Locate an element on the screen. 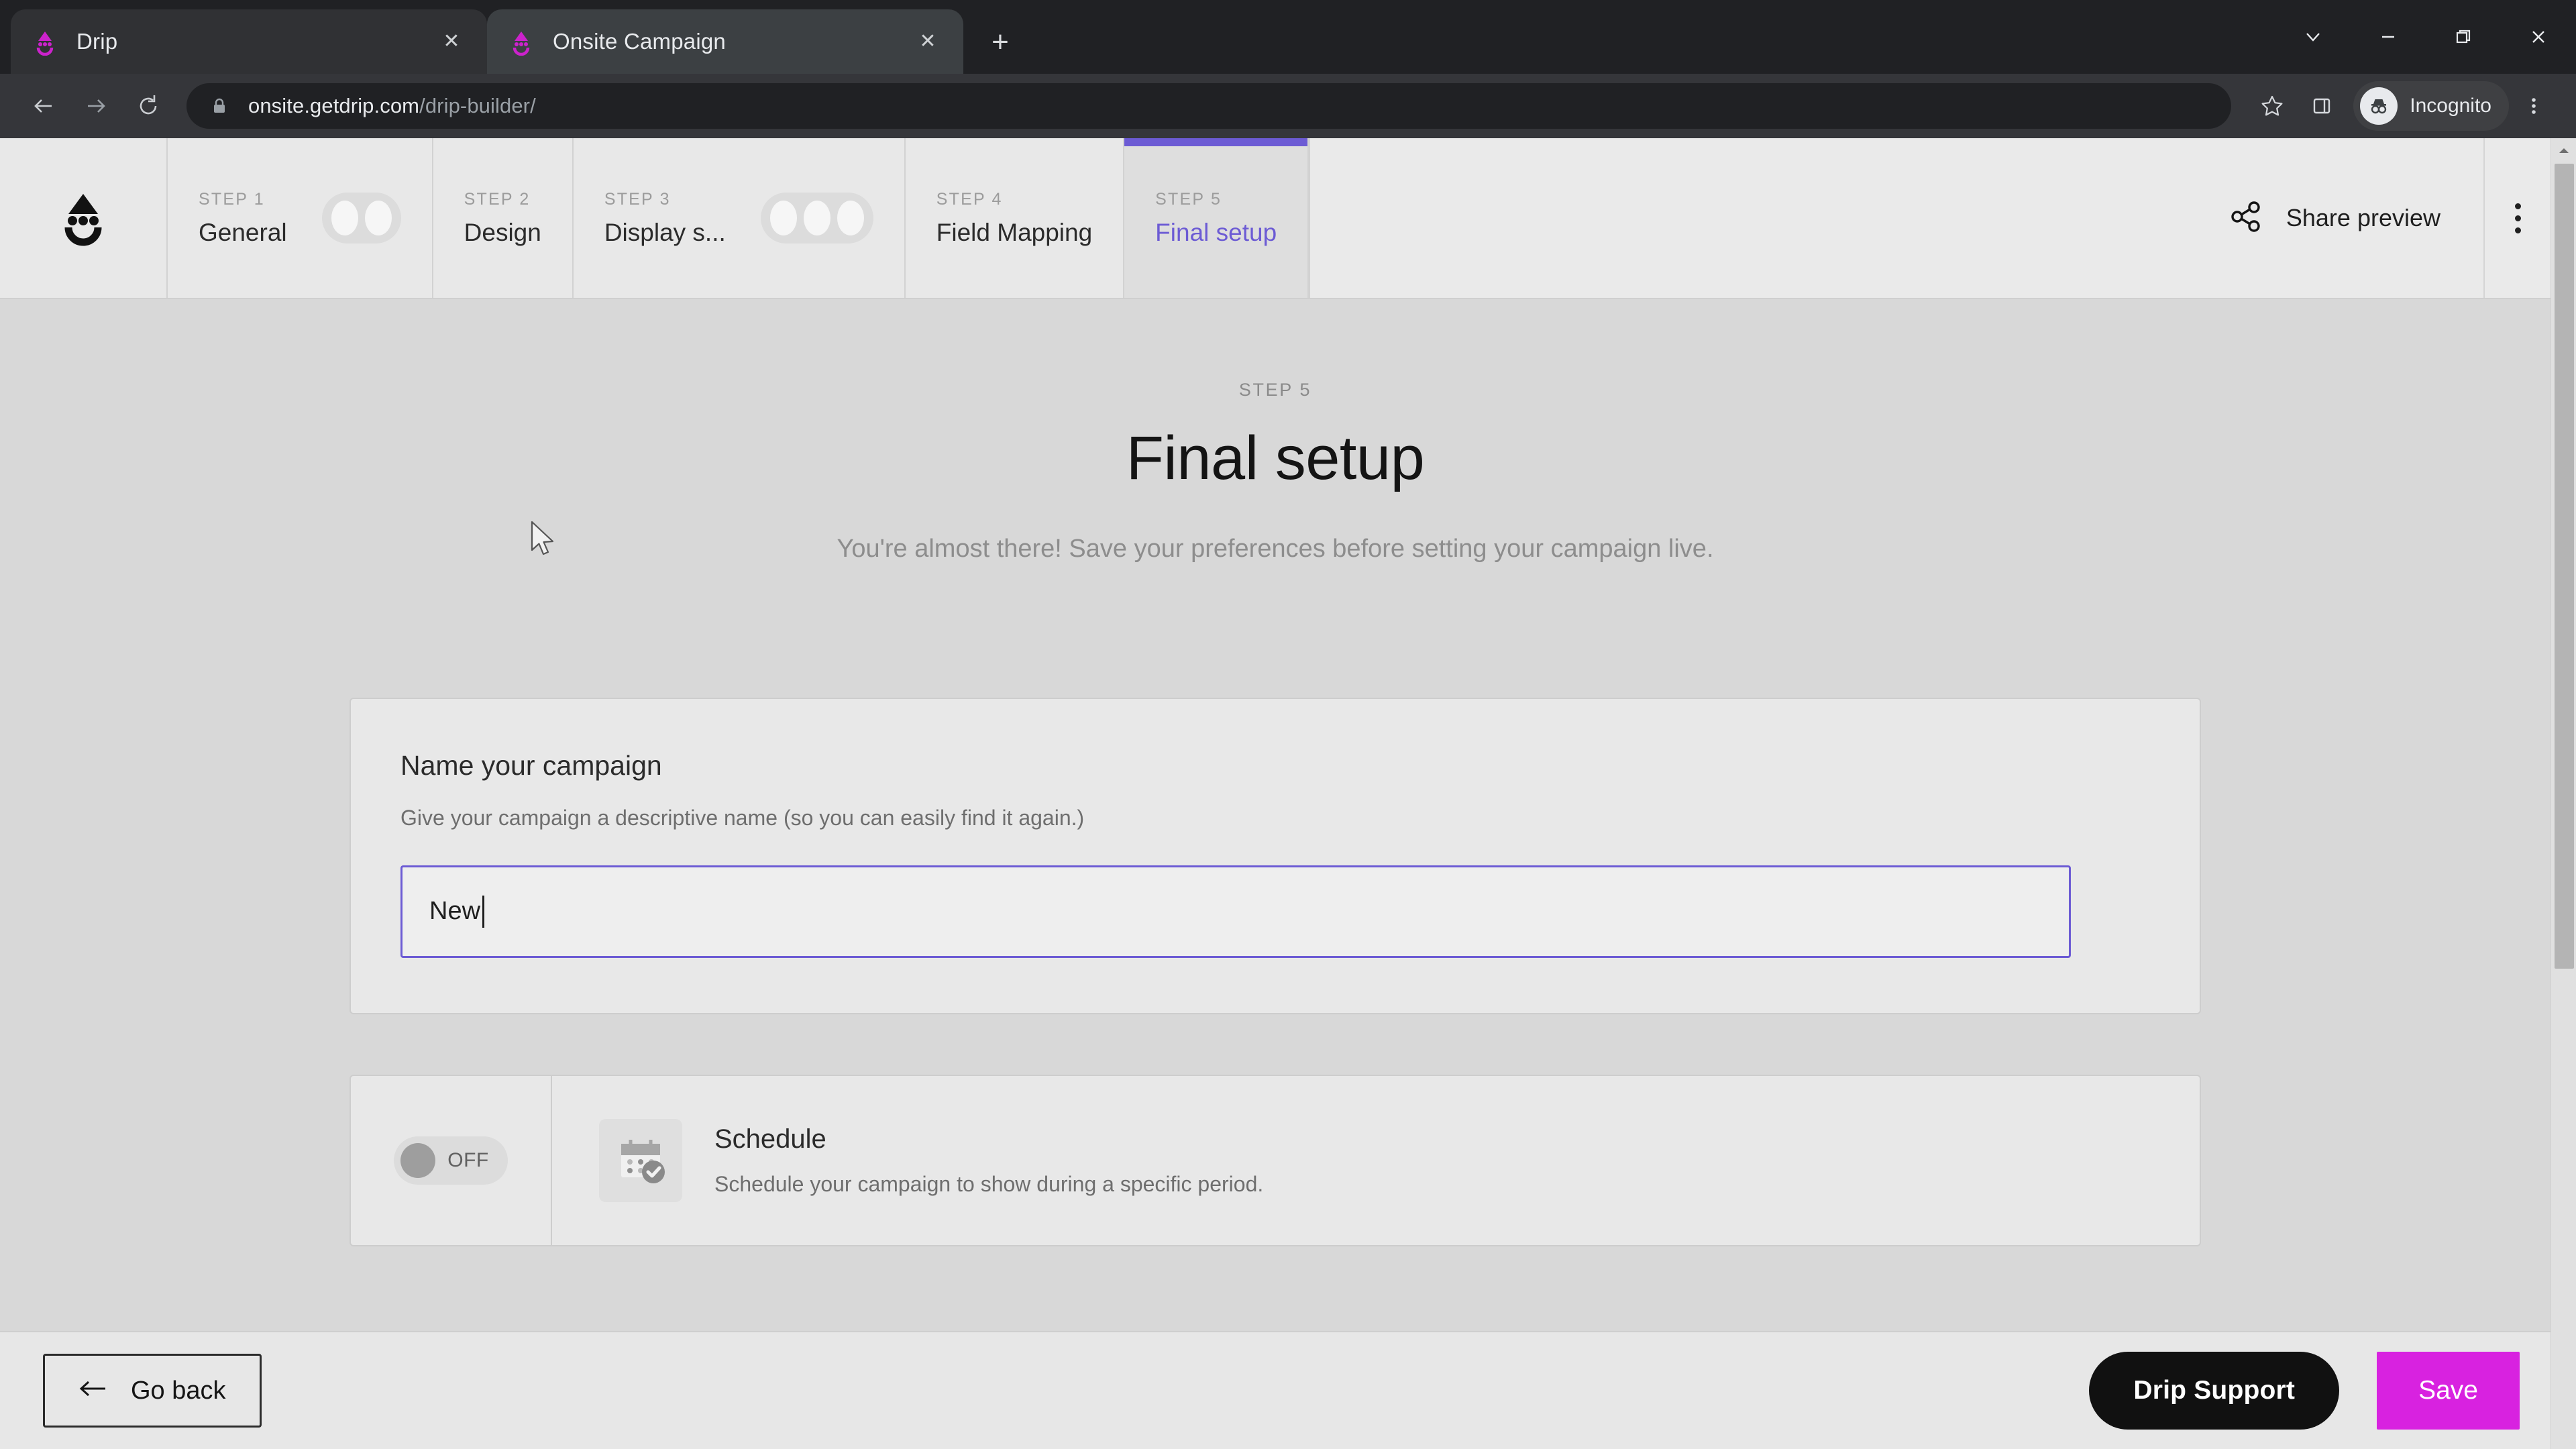 The image size is (2576, 1449). url-path: /drip-builder/ is located at coordinates (477, 105).